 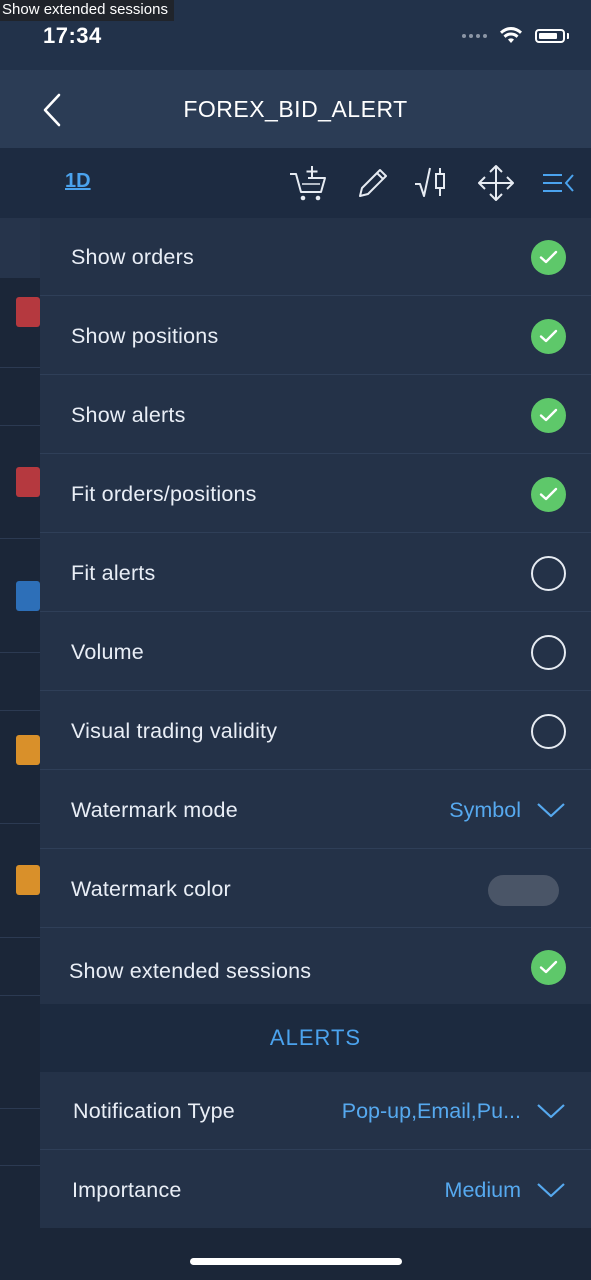 I want to click on status-time: 17:34, so click(x=72, y=35).